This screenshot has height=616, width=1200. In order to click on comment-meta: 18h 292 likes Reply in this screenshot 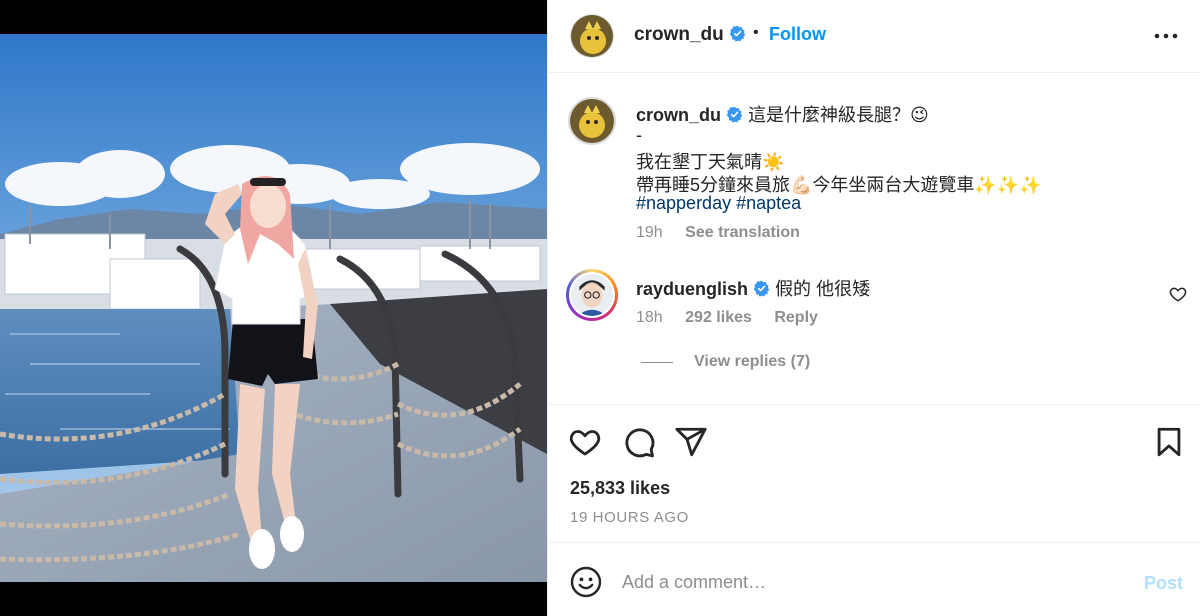, I will do `click(727, 318)`.